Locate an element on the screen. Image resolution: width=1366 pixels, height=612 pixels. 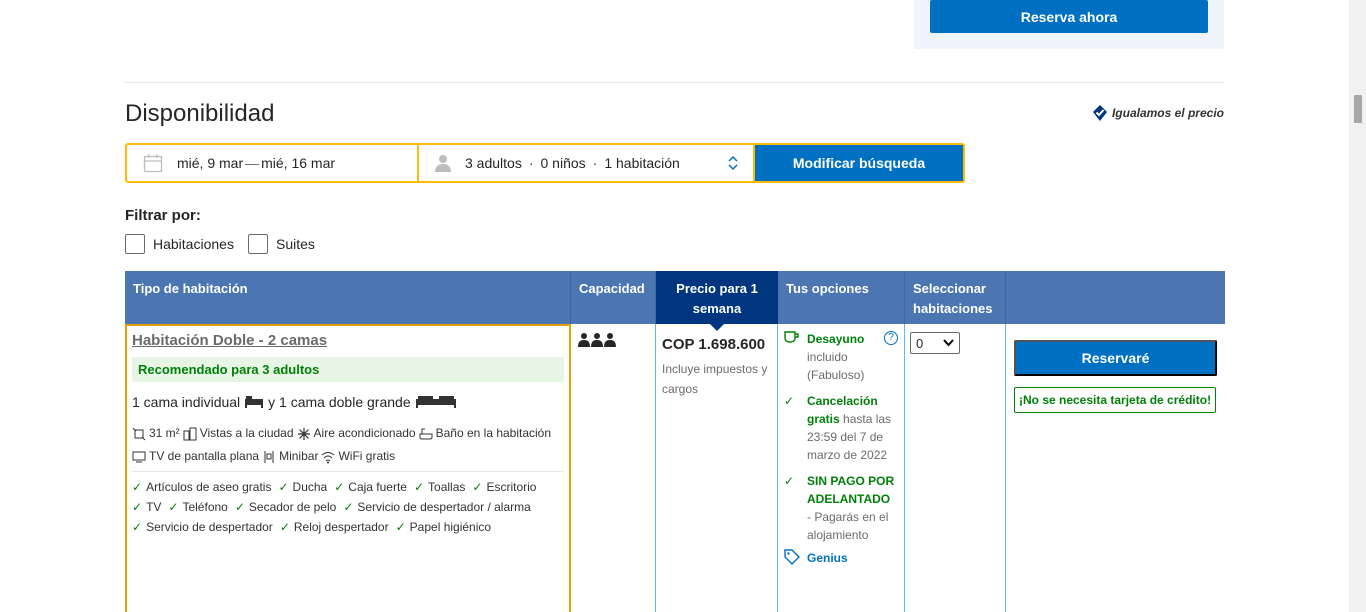
facility-item: Aire acondicionado is located at coordinates (356, 433).